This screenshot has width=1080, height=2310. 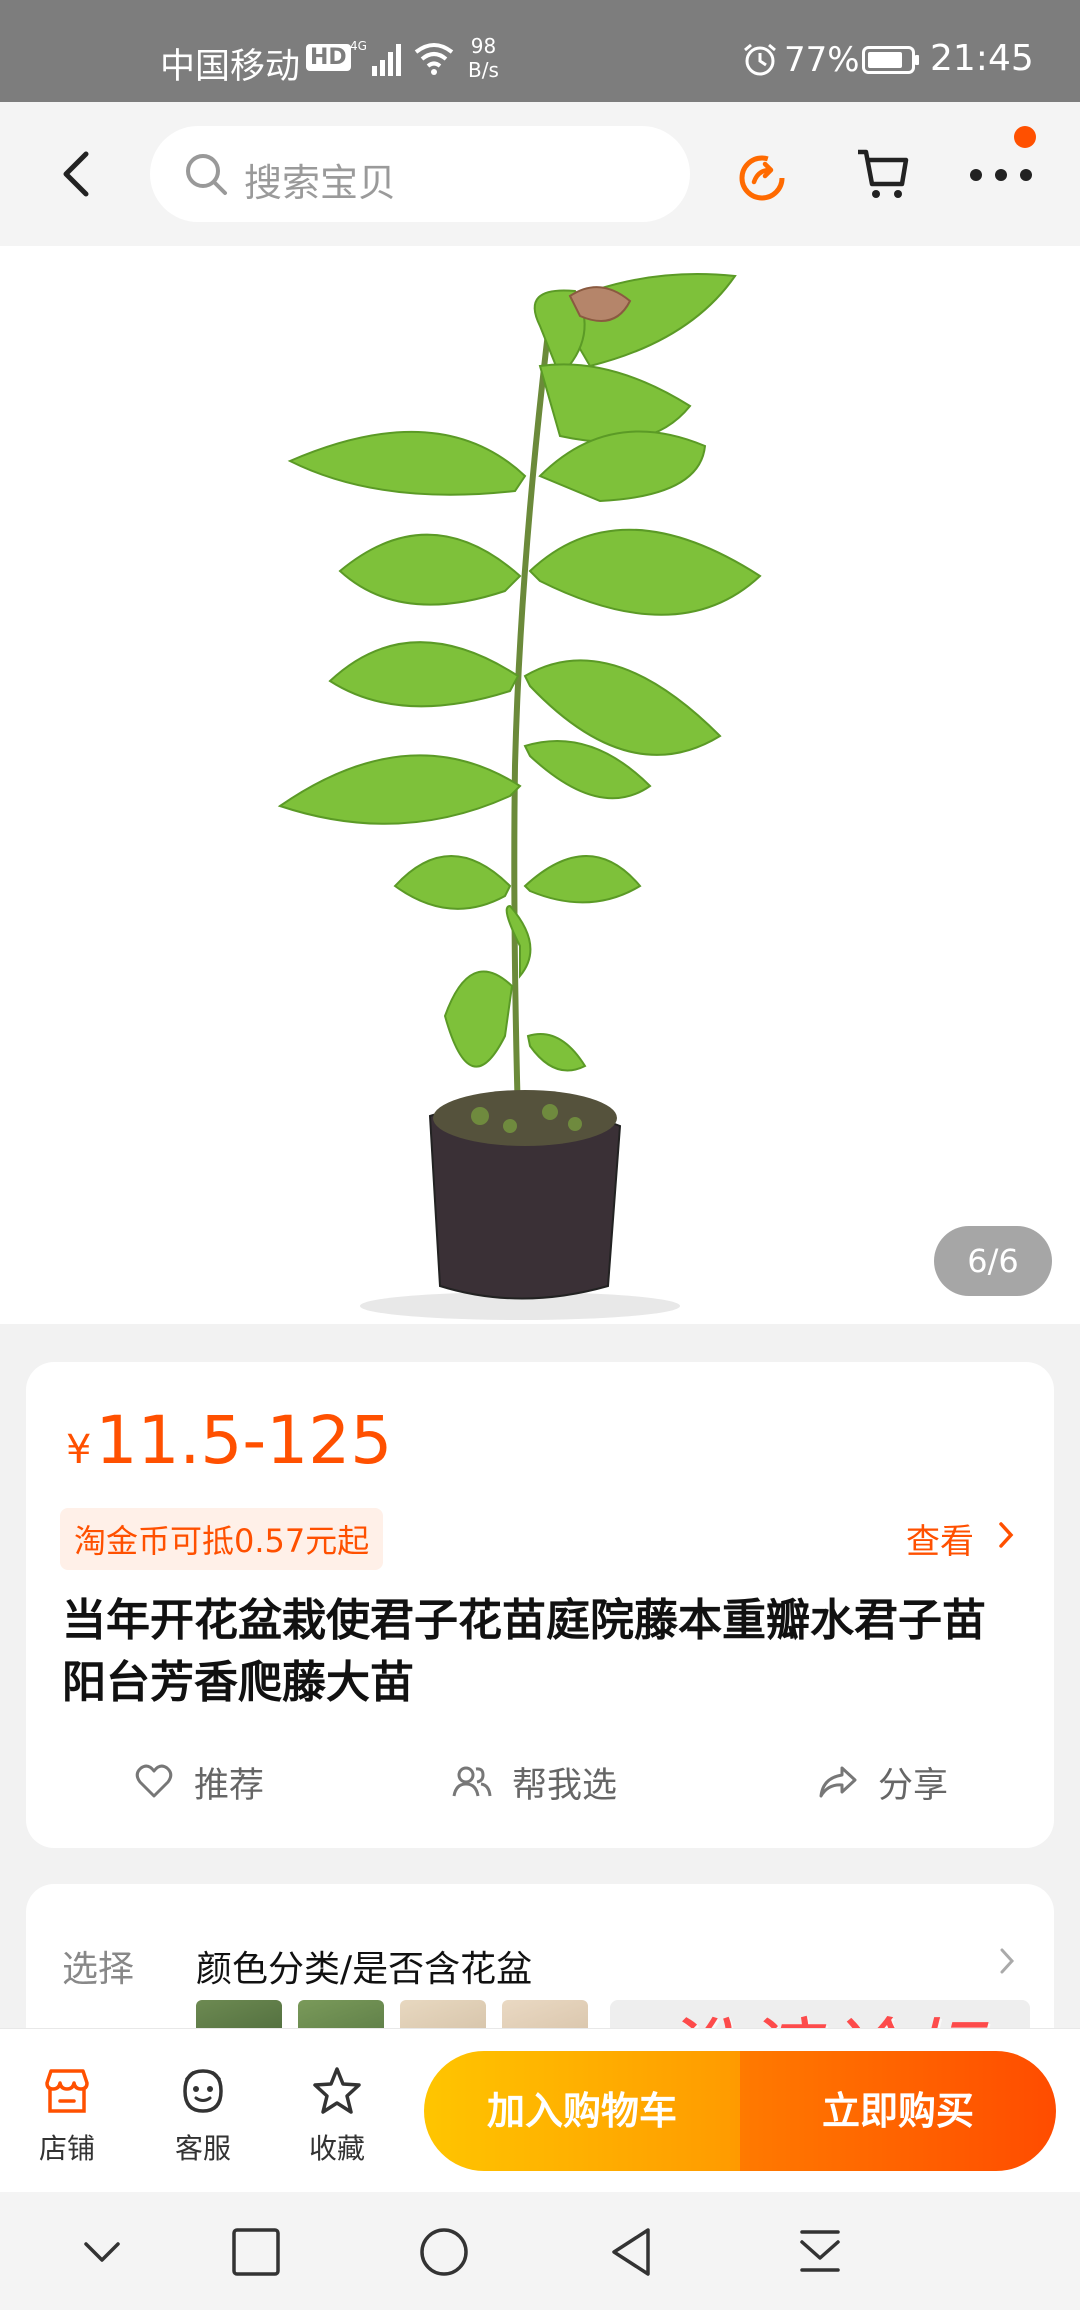 What do you see at coordinates (820, 2252) in the screenshot?
I see `notification-pull-icon` at bounding box center [820, 2252].